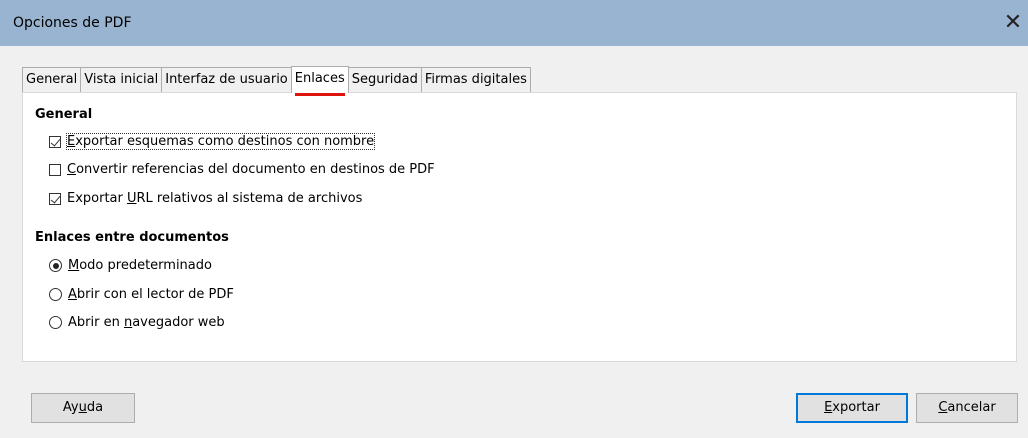 The image size is (1028, 438). I want to click on cancel-button-label: Cancelar, so click(967, 407).